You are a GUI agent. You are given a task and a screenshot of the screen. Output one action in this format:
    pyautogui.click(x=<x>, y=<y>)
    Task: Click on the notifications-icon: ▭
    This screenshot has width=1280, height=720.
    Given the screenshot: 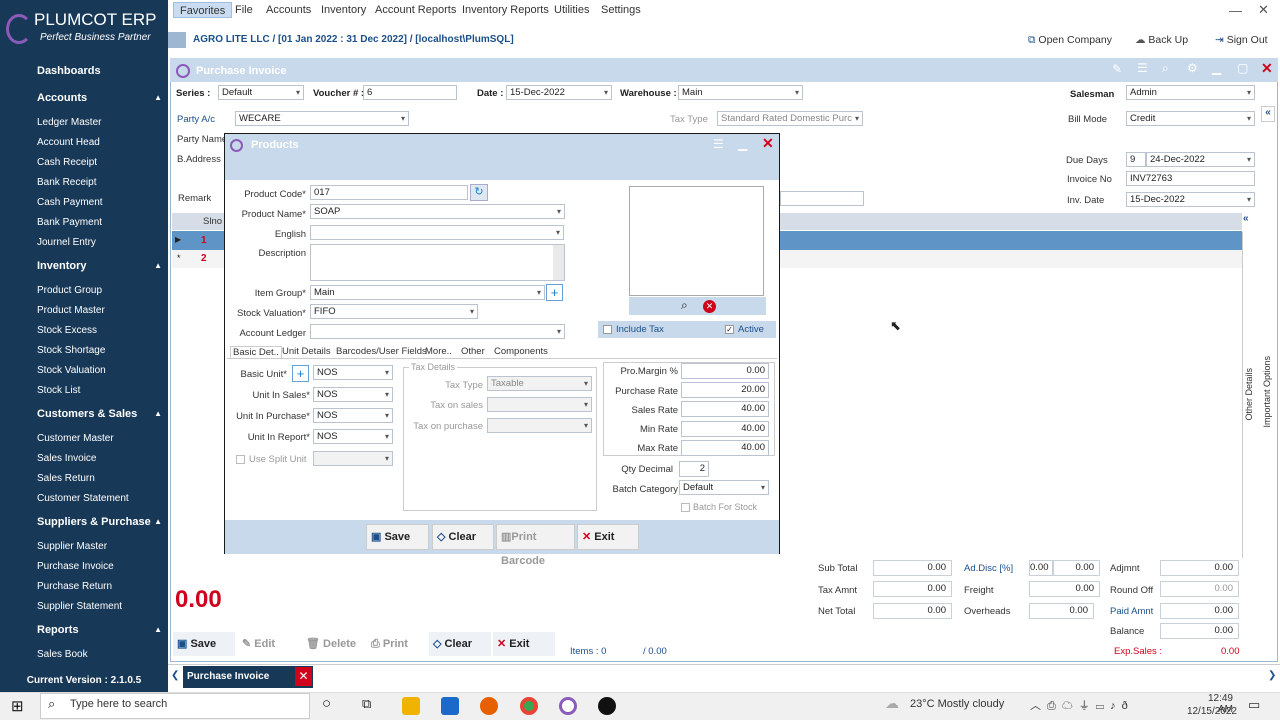 What is the action you would take?
    pyautogui.click(x=1254, y=705)
    